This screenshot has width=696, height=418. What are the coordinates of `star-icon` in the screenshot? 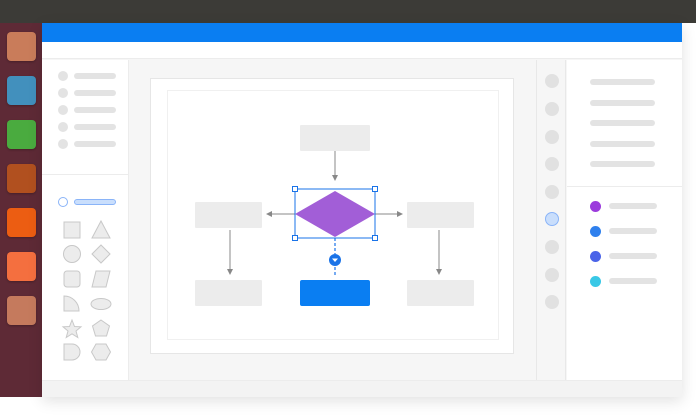 It's located at (72, 328).